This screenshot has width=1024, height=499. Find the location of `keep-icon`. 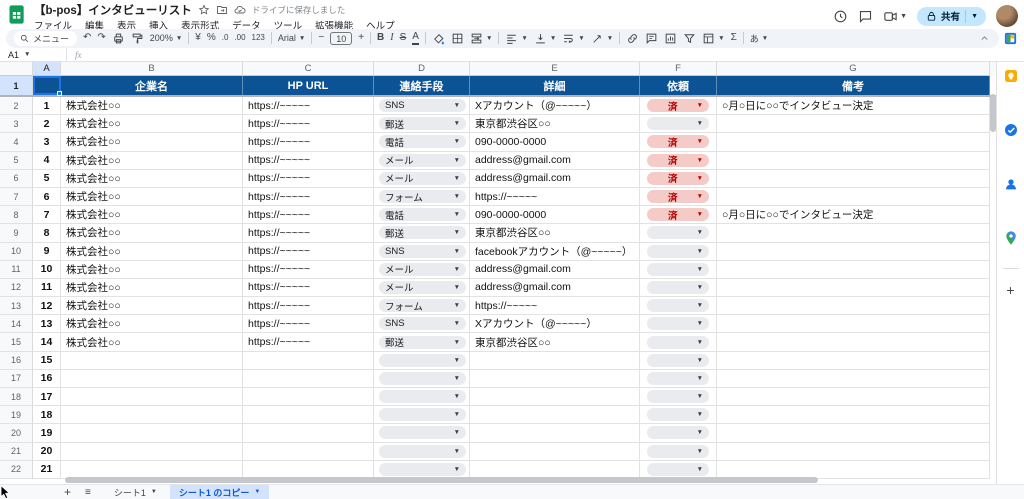

keep-icon is located at coordinates (1011, 76).